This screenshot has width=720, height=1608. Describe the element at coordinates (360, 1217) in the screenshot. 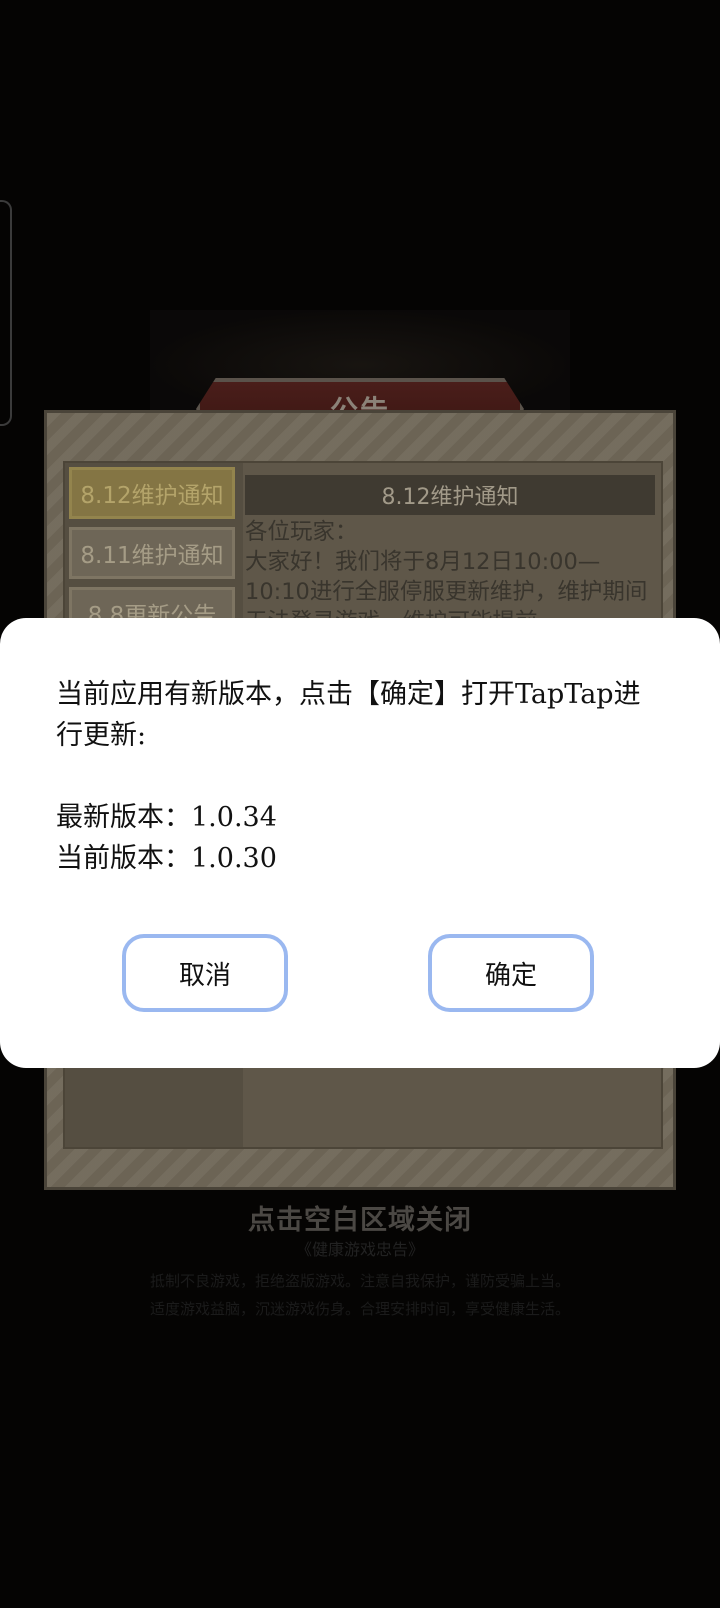

I see `close-hint: 点击空白区域关闭` at that location.